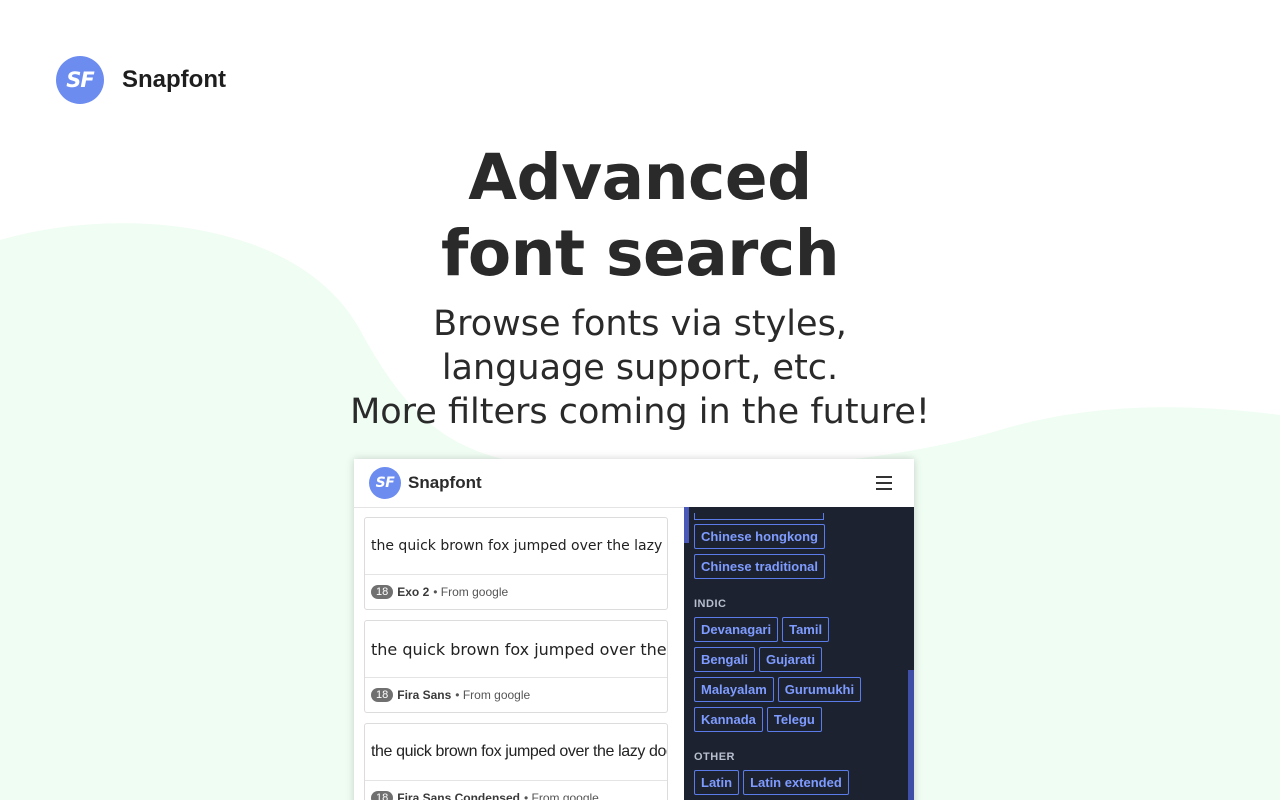  What do you see at coordinates (80, 80) in the screenshot?
I see `logo: SF` at bounding box center [80, 80].